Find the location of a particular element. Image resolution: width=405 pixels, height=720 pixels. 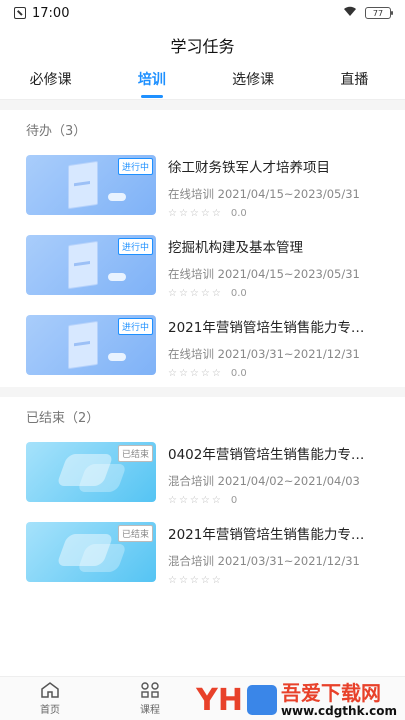

rating-score: 0 is located at coordinates (234, 500).